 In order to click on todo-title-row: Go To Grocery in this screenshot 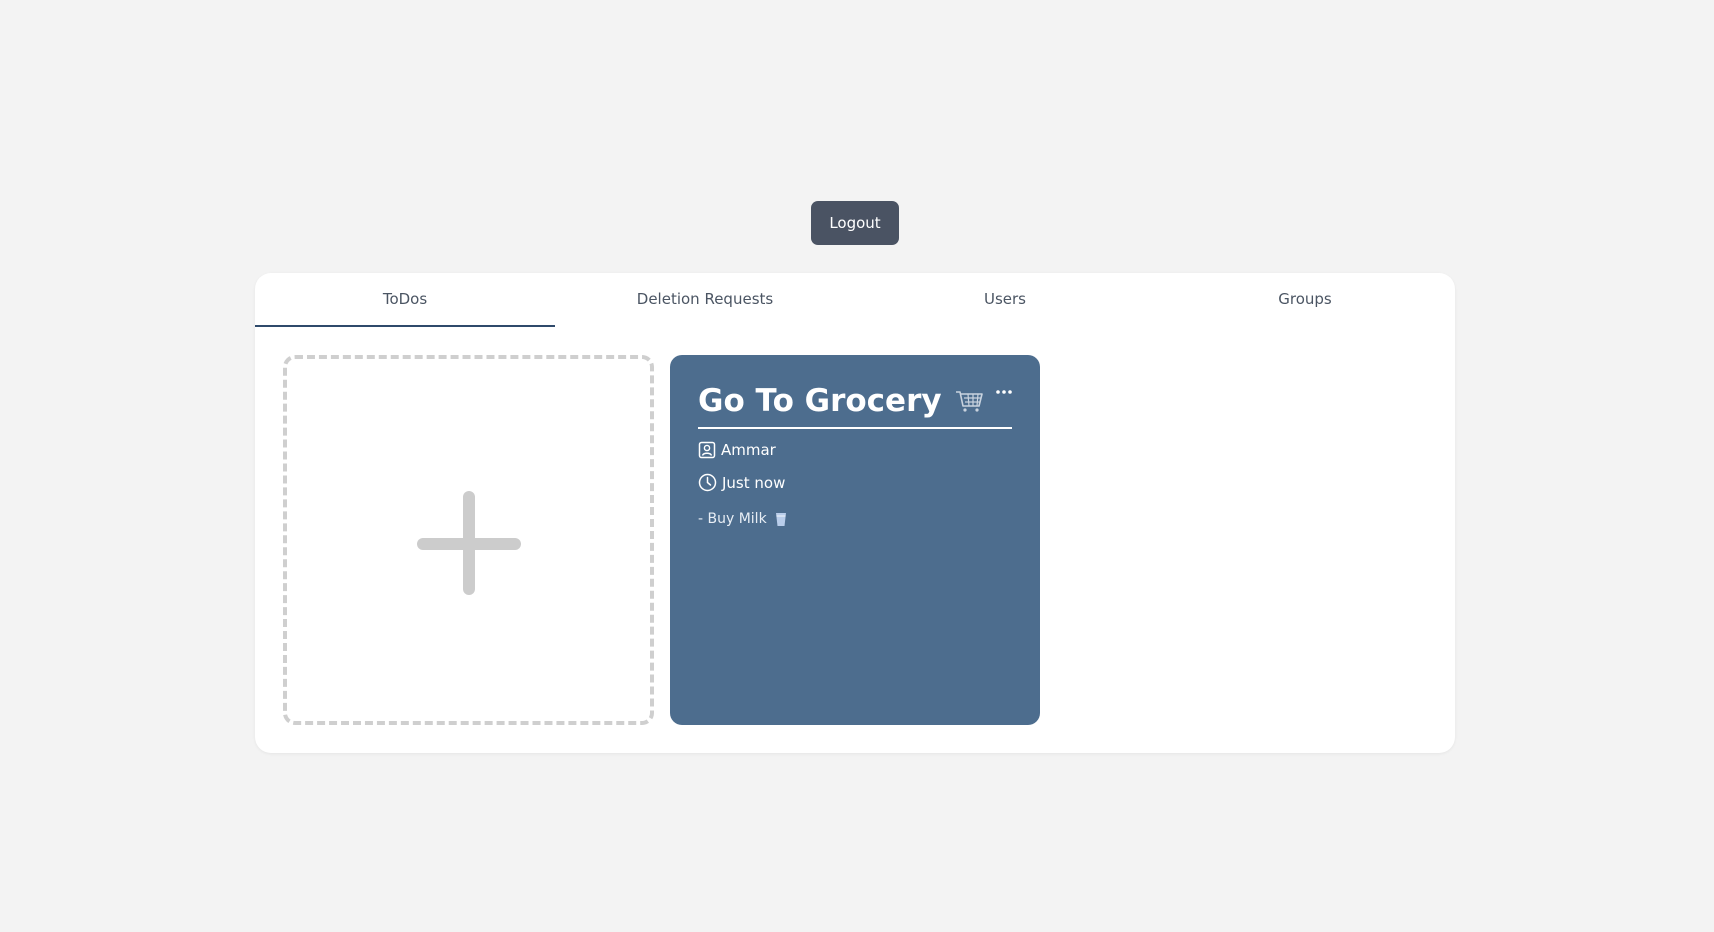, I will do `click(855, 405)`.